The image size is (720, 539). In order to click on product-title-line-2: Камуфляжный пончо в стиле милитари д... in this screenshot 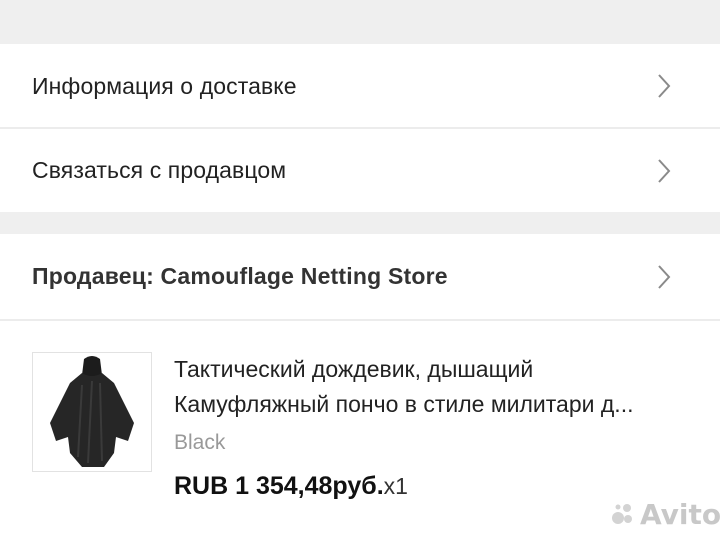, I will do `click(404, 404)`.